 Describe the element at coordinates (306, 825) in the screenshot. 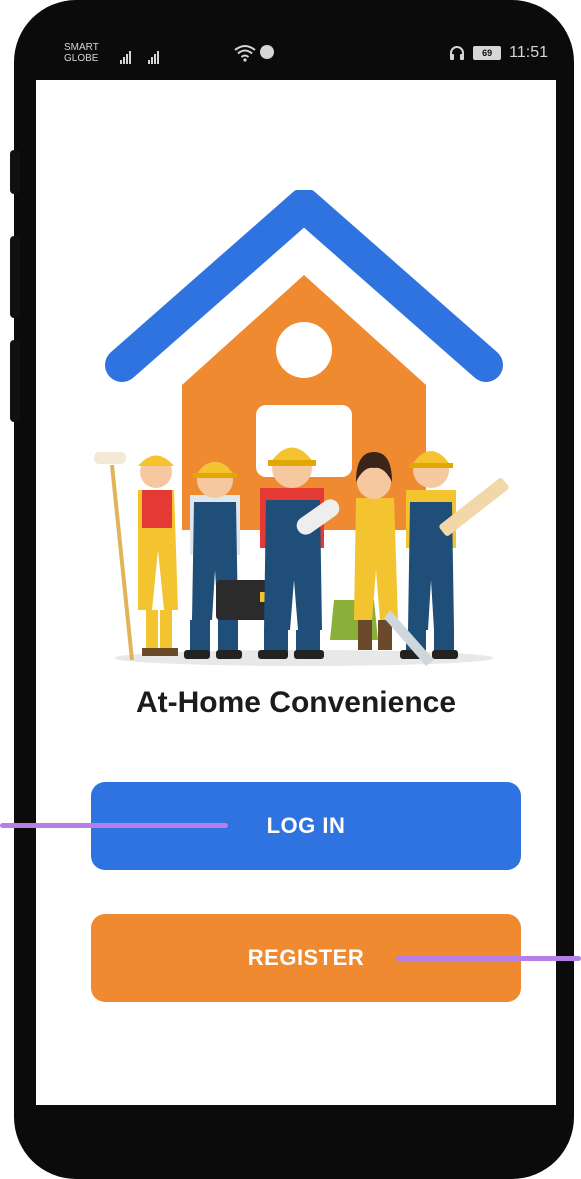

I see `login-button-label: LOG IN` at that location.